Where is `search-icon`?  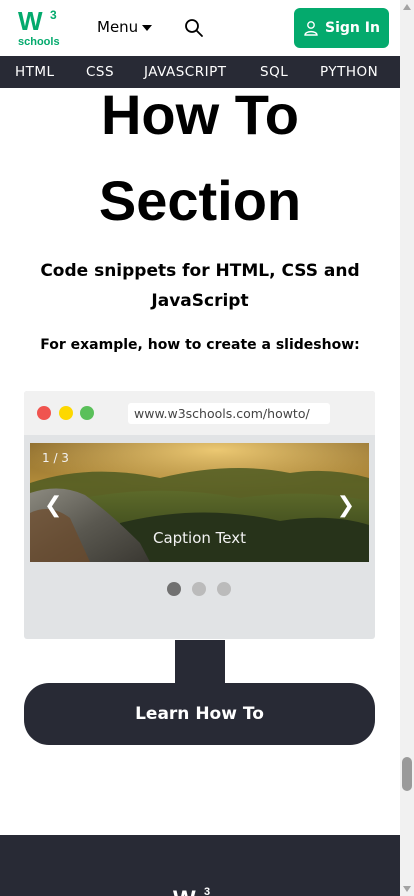 search-icon is located at coordinates (194, 28).